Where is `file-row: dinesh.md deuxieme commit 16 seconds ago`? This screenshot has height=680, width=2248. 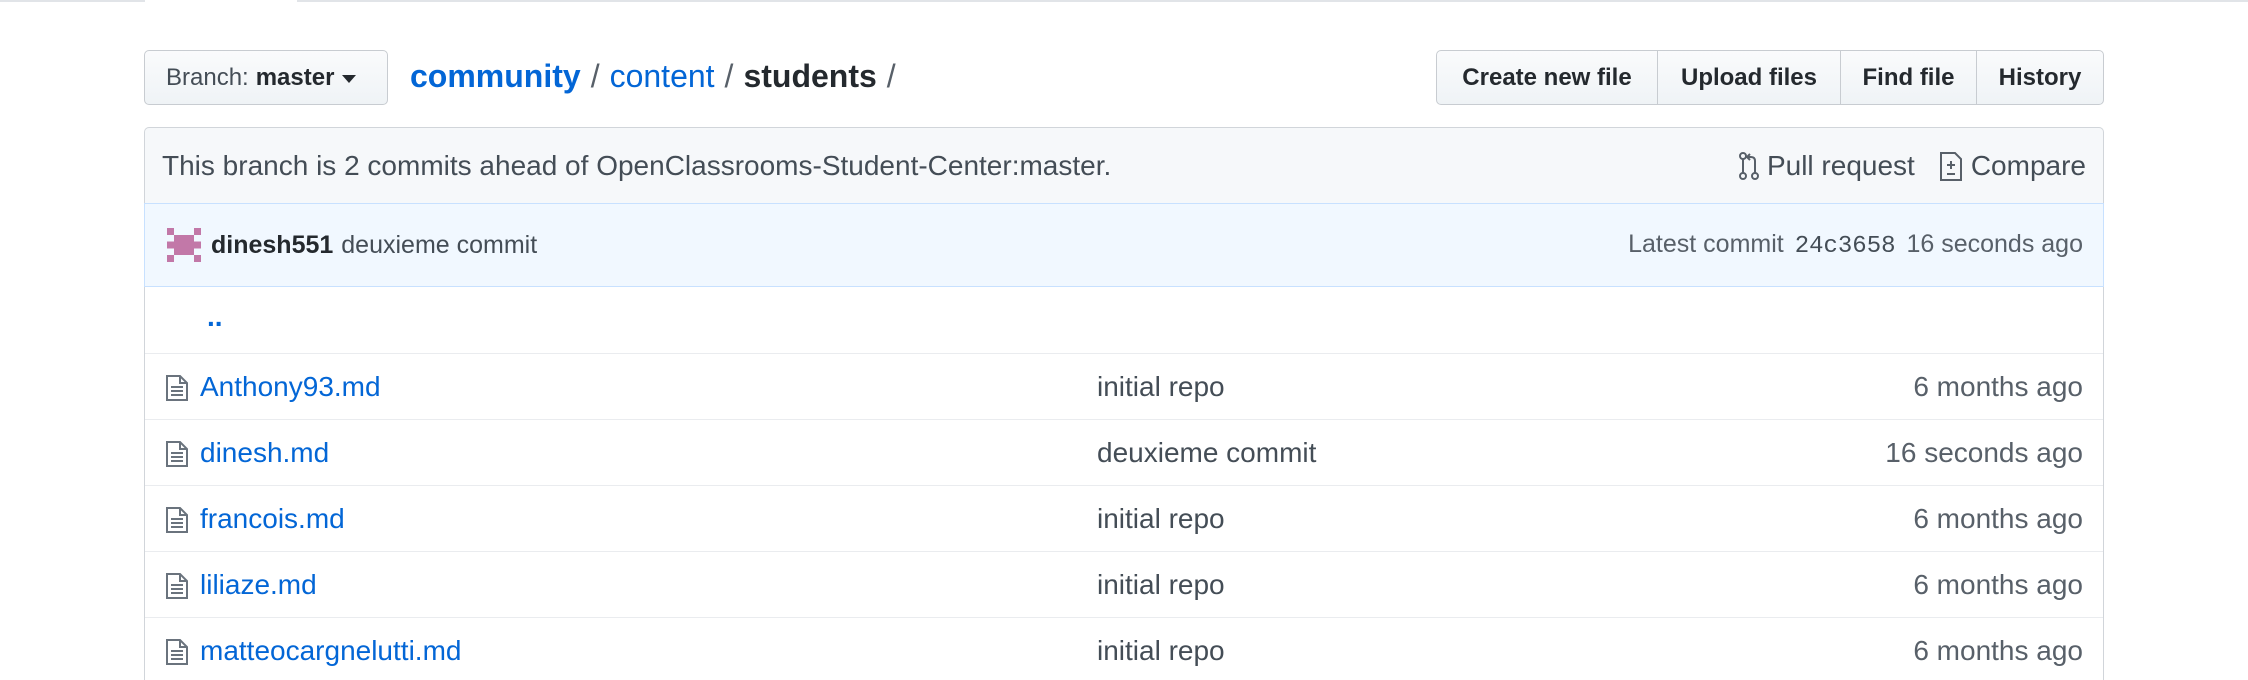
file-row: dinesh.md deuxieme commit 16 seconds ago is located at coordinates (1124, 452).